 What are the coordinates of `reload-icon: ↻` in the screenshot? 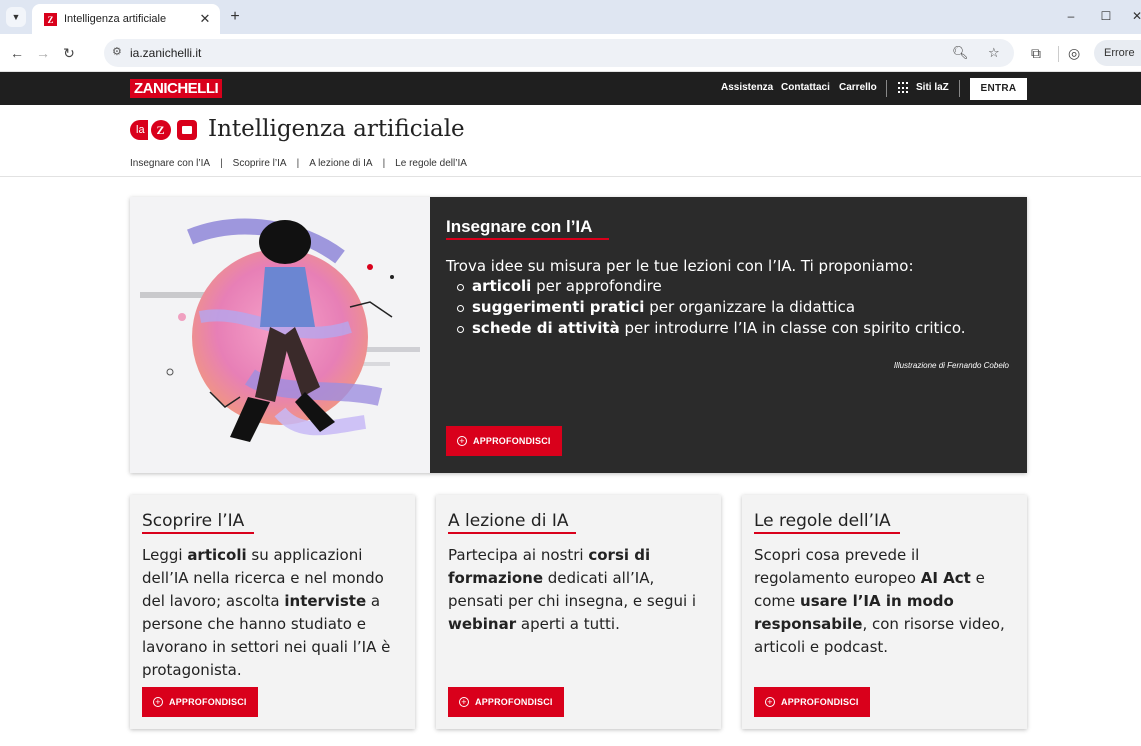 It's located at (69, 53).